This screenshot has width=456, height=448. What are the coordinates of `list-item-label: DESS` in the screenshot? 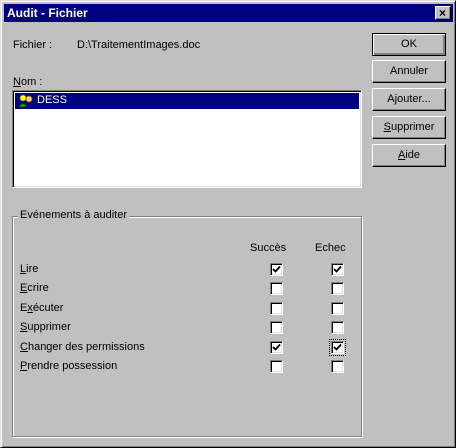 It's located at (52, 100).